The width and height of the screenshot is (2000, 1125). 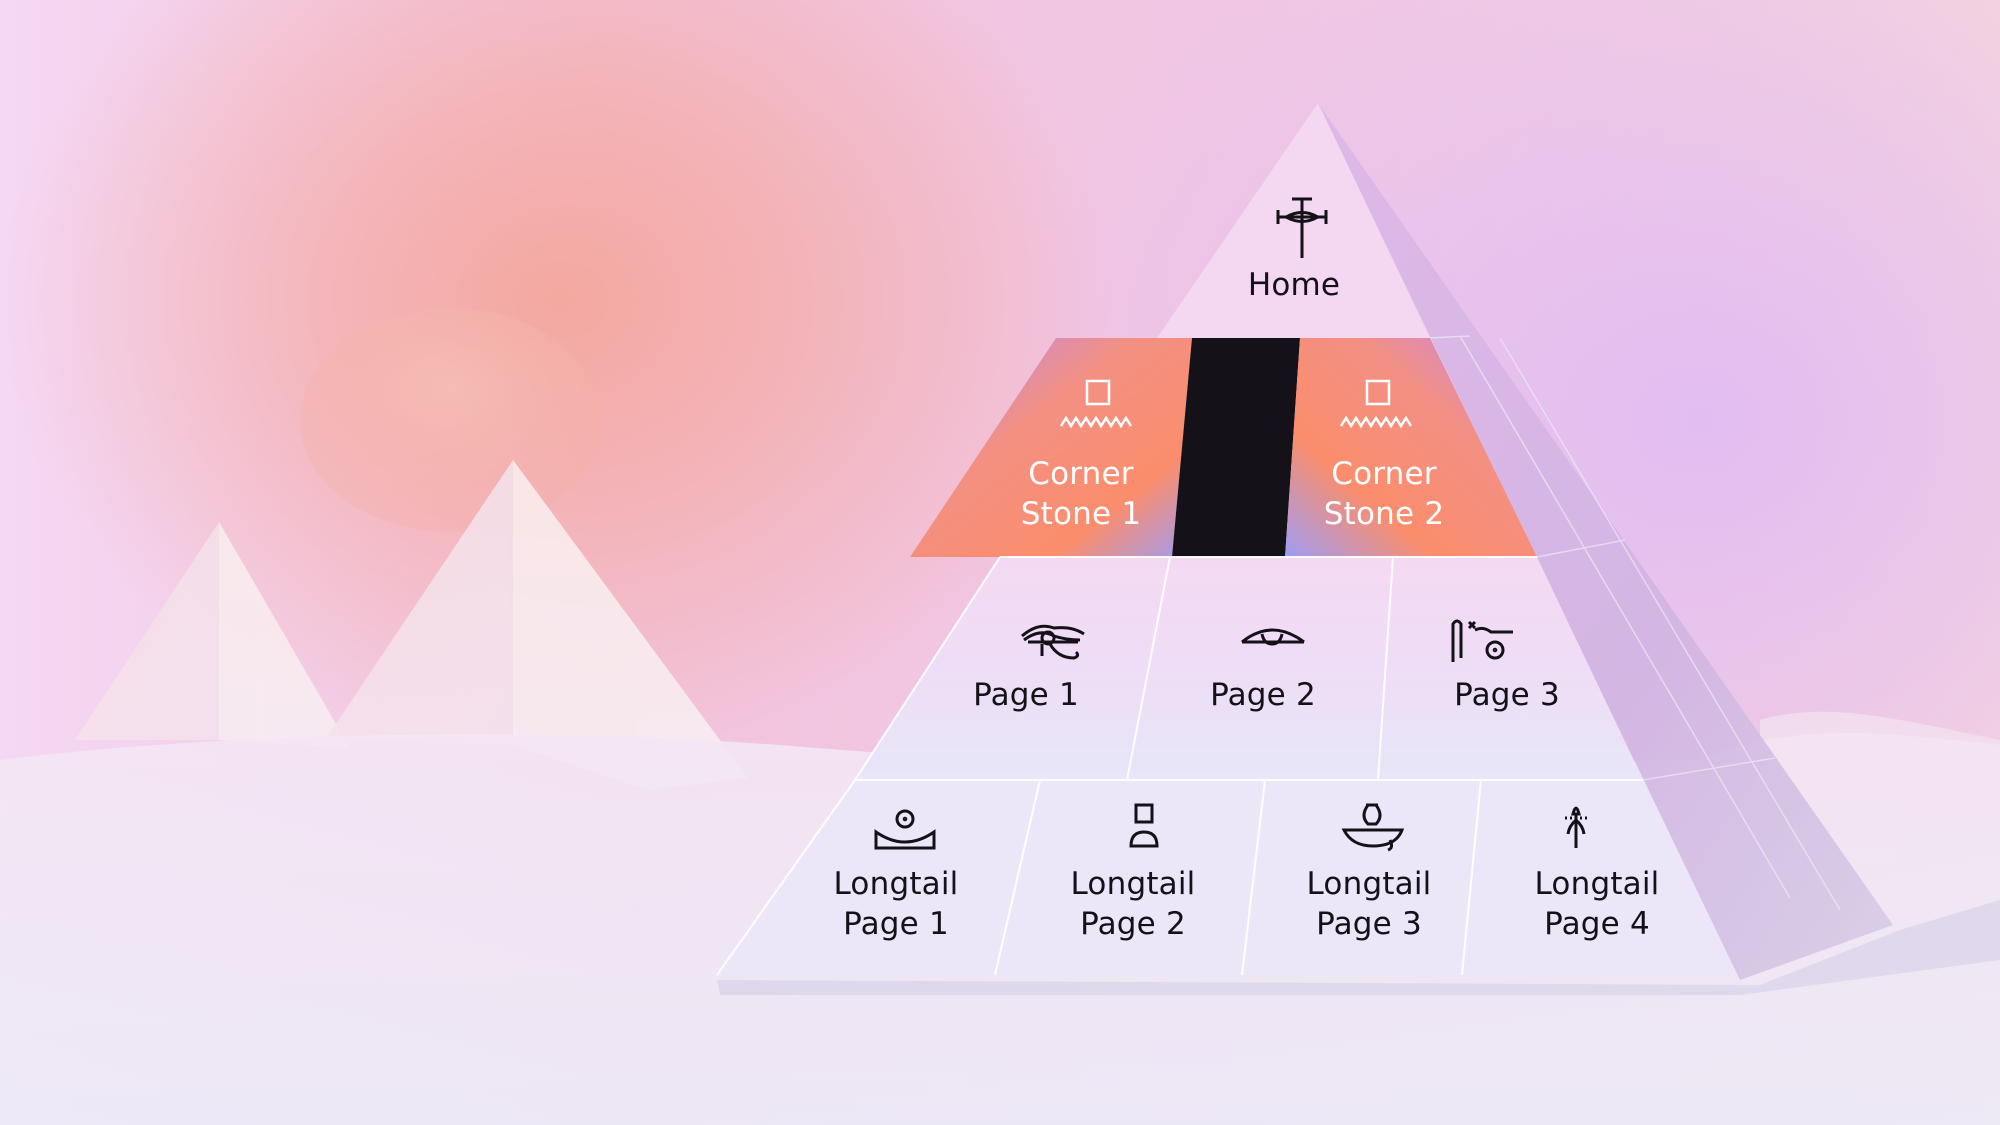 I want to click on reed-snake-sun-hieroglyph-icon, so click(x=1482, y=642).